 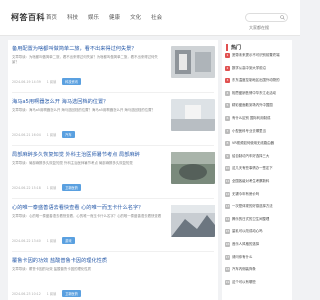 What do you see at coordinates (257, 109) in the screenshot?
I see `sidebar-item: 5 精彩盛面散到场内外中国国` at bounding box center [257, 109].